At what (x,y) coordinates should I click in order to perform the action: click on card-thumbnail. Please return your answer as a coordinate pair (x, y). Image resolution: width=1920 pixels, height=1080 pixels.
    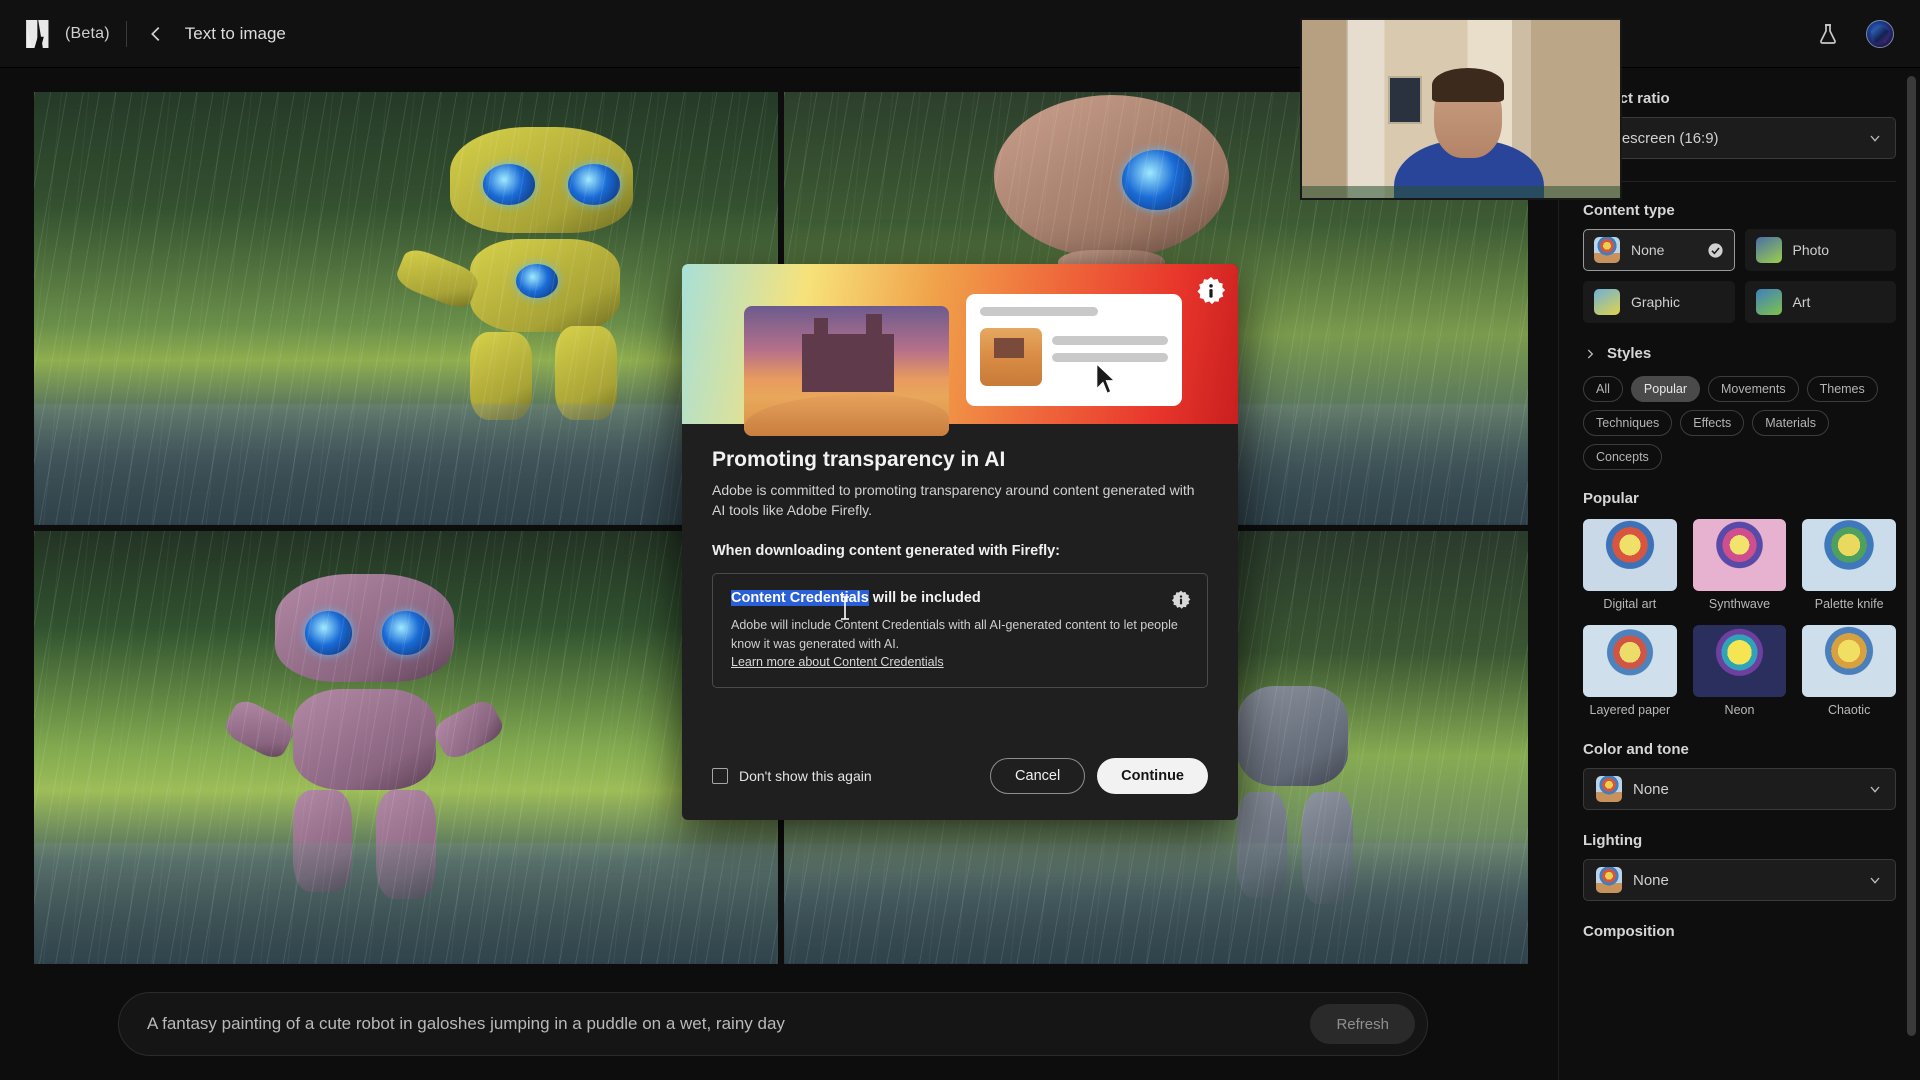
    Looking at the image, I should click on (1011, 357).